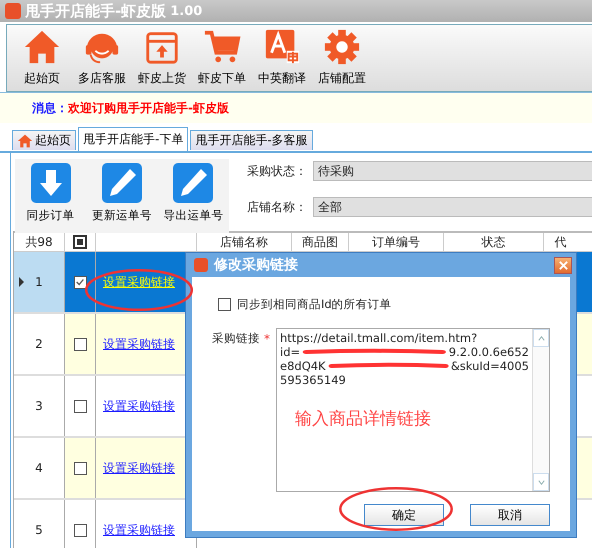  I want to click on sync-checkbox, so click(224, 304).